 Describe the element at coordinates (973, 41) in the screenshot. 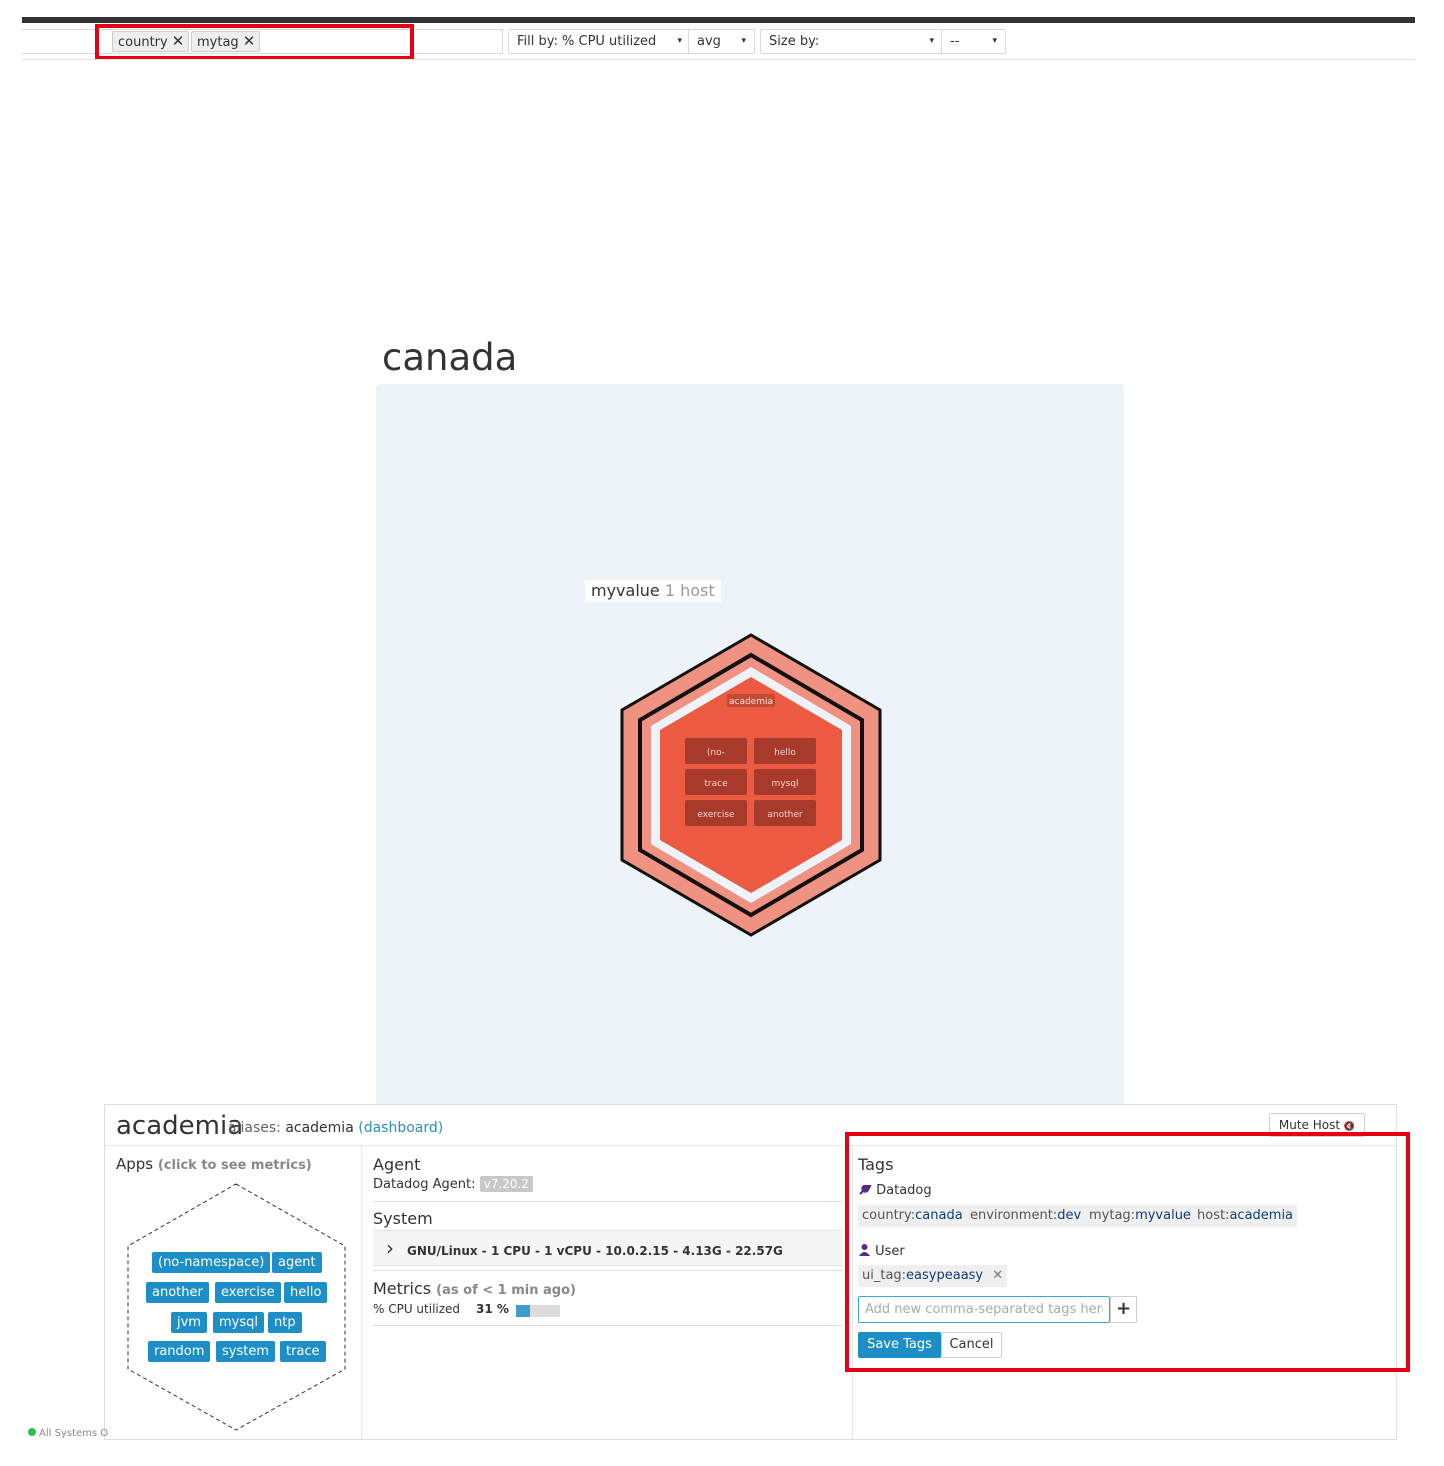

I see `size-agg-dropdown: -- ▾` at that location.